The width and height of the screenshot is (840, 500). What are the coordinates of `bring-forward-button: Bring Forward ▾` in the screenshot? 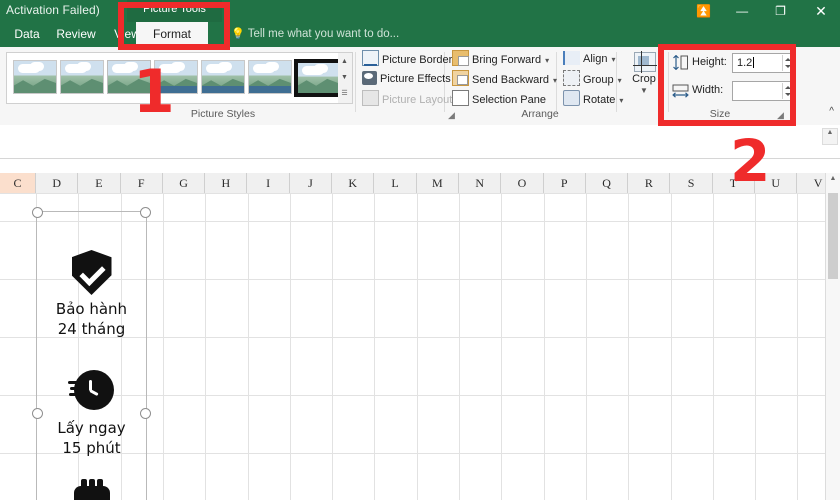 It's located at (500, 59).